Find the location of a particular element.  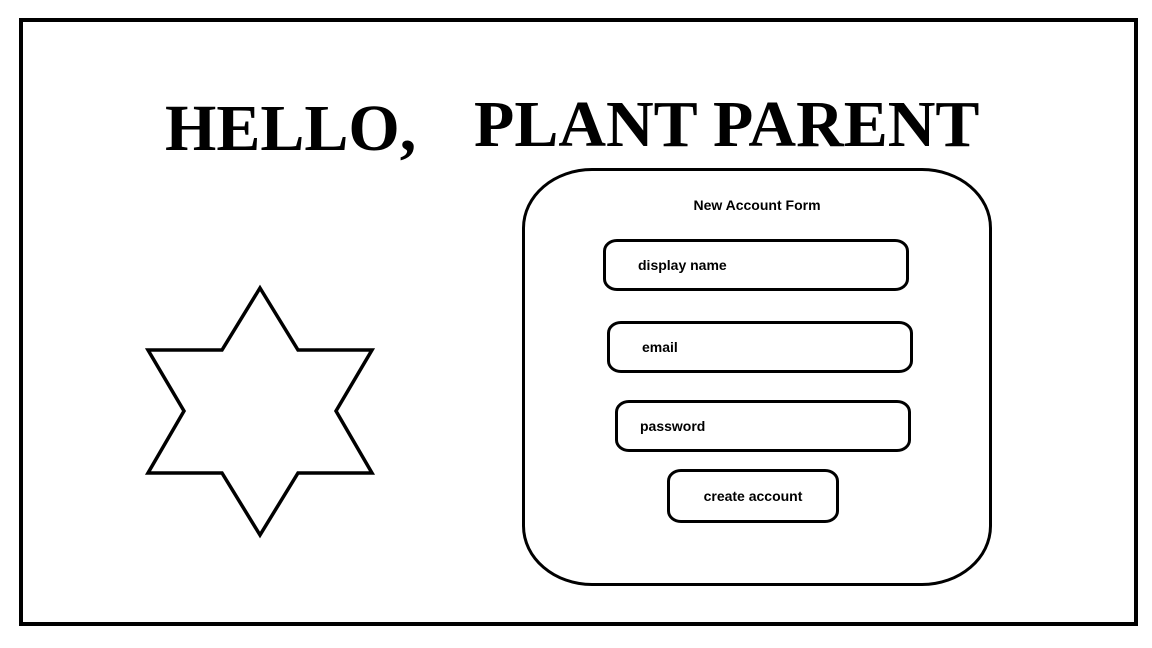

password-placeholder: password is located at coordinates (673, 426).